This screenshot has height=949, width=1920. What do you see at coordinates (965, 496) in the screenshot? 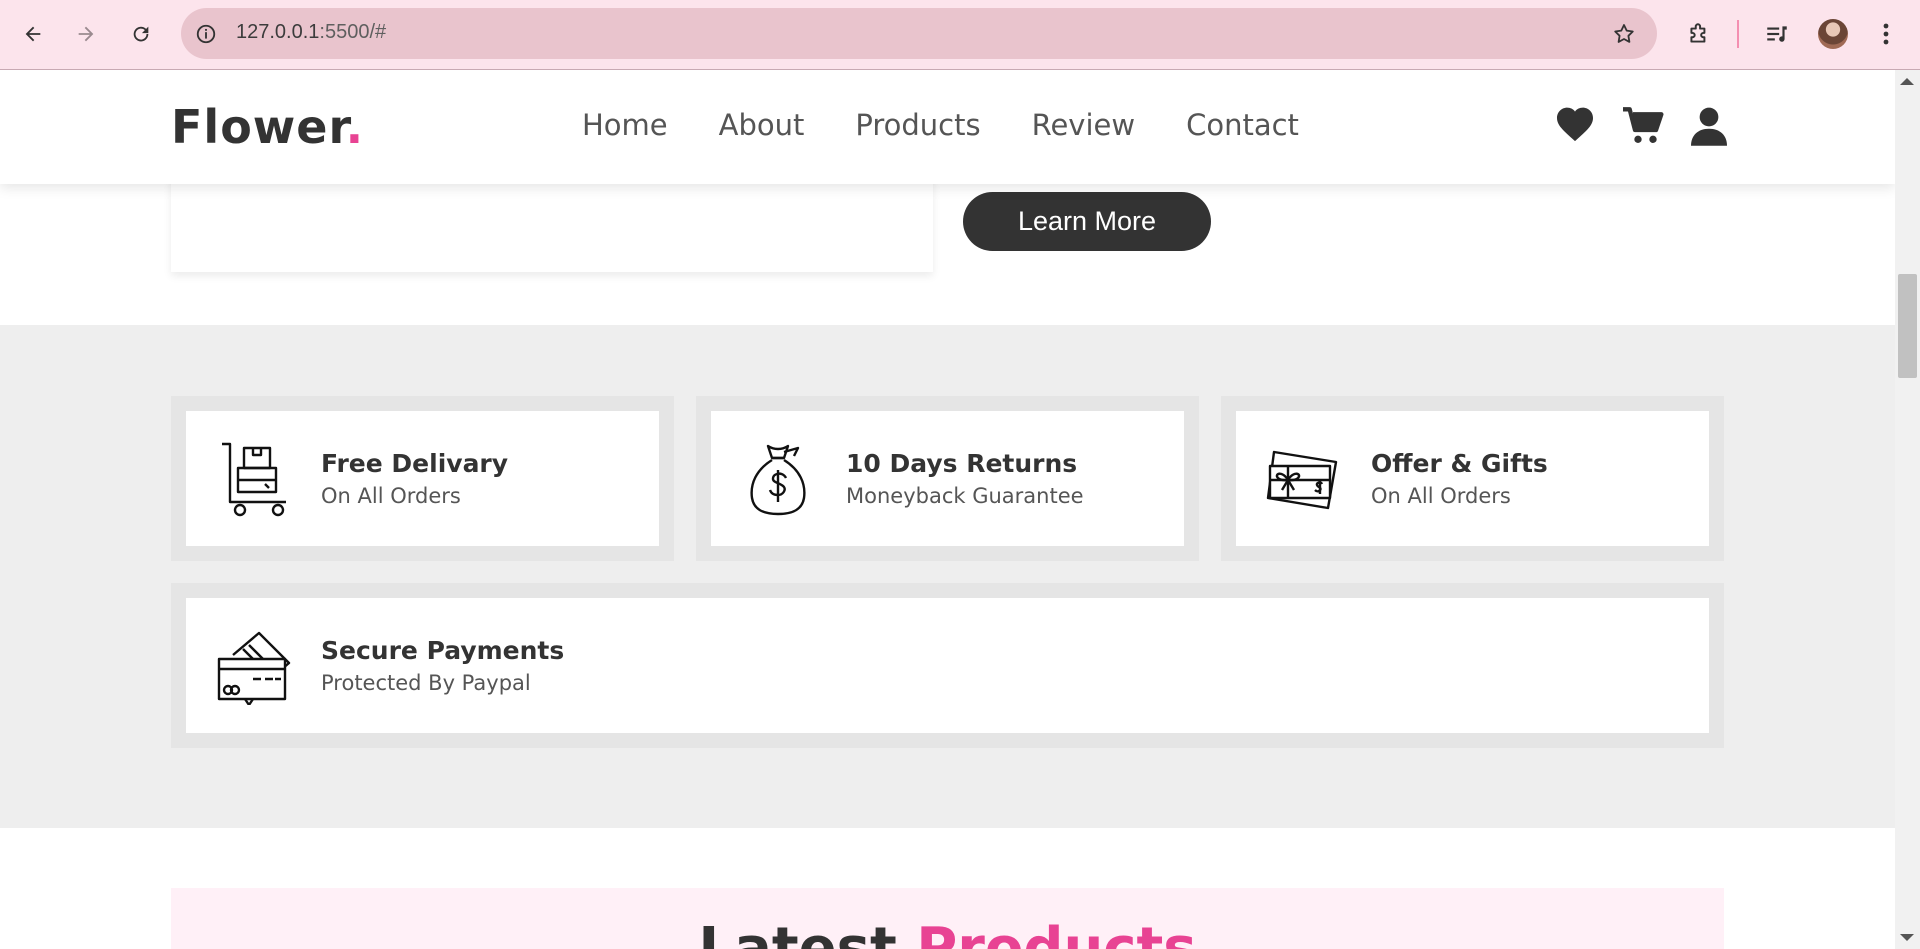
I see `feature-subtitle: Moneyback Guarantee` at bounding box center [965, 496].